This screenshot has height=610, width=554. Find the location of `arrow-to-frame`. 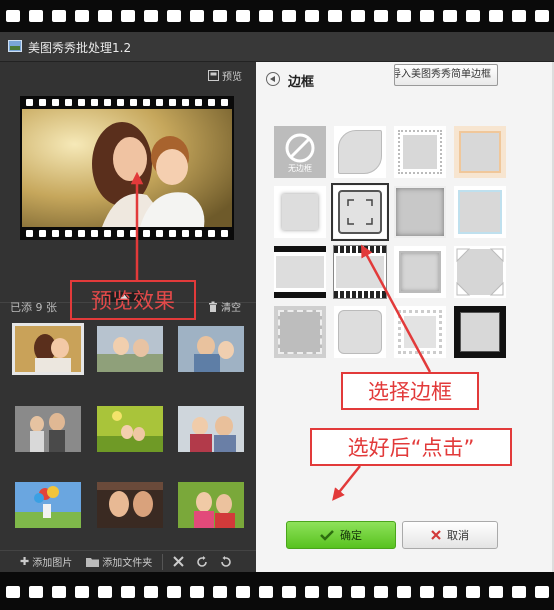

arrow-to-frame is located at coordinates (396, 308).